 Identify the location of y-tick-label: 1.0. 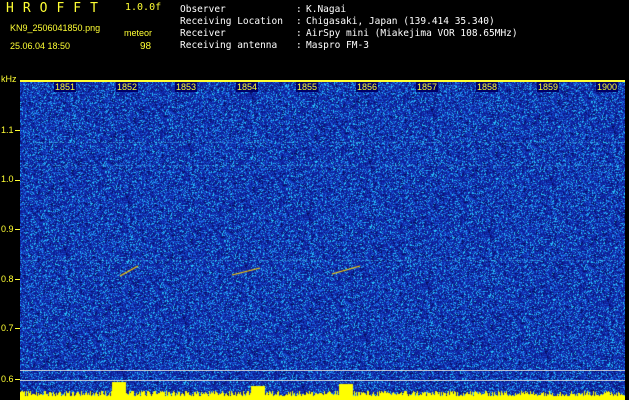
(7, 179).